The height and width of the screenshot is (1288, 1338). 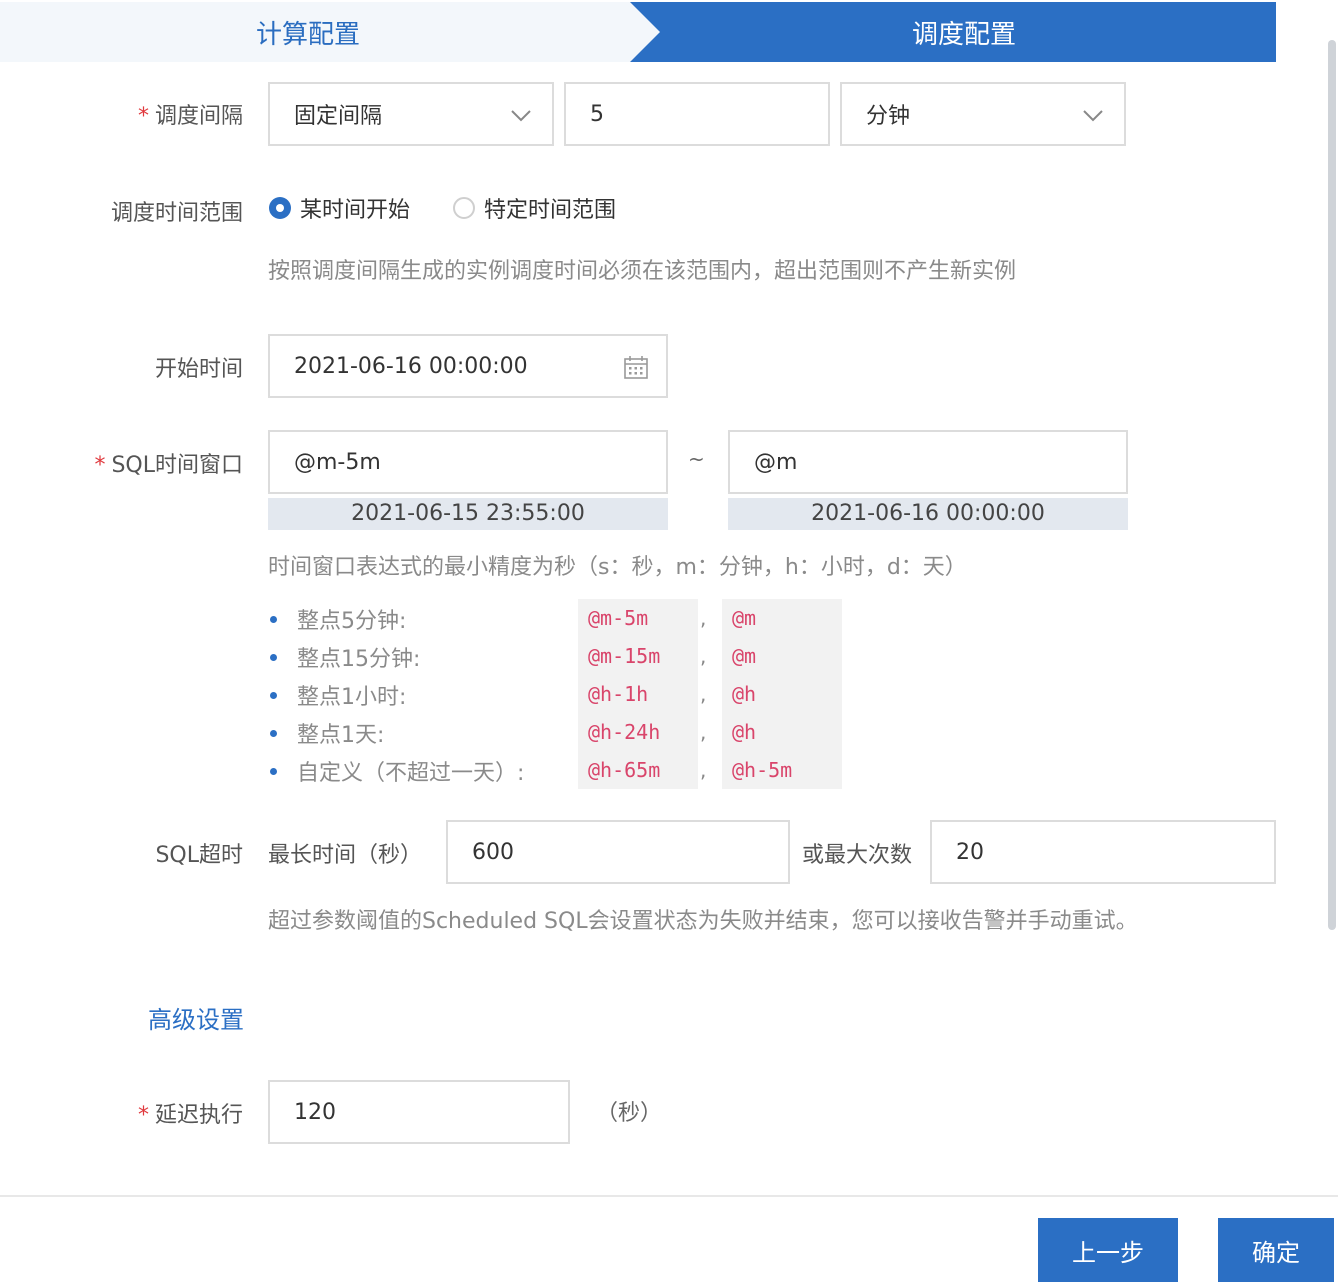 I want to click on max-time-value: 600, so click(x=493, y=852).